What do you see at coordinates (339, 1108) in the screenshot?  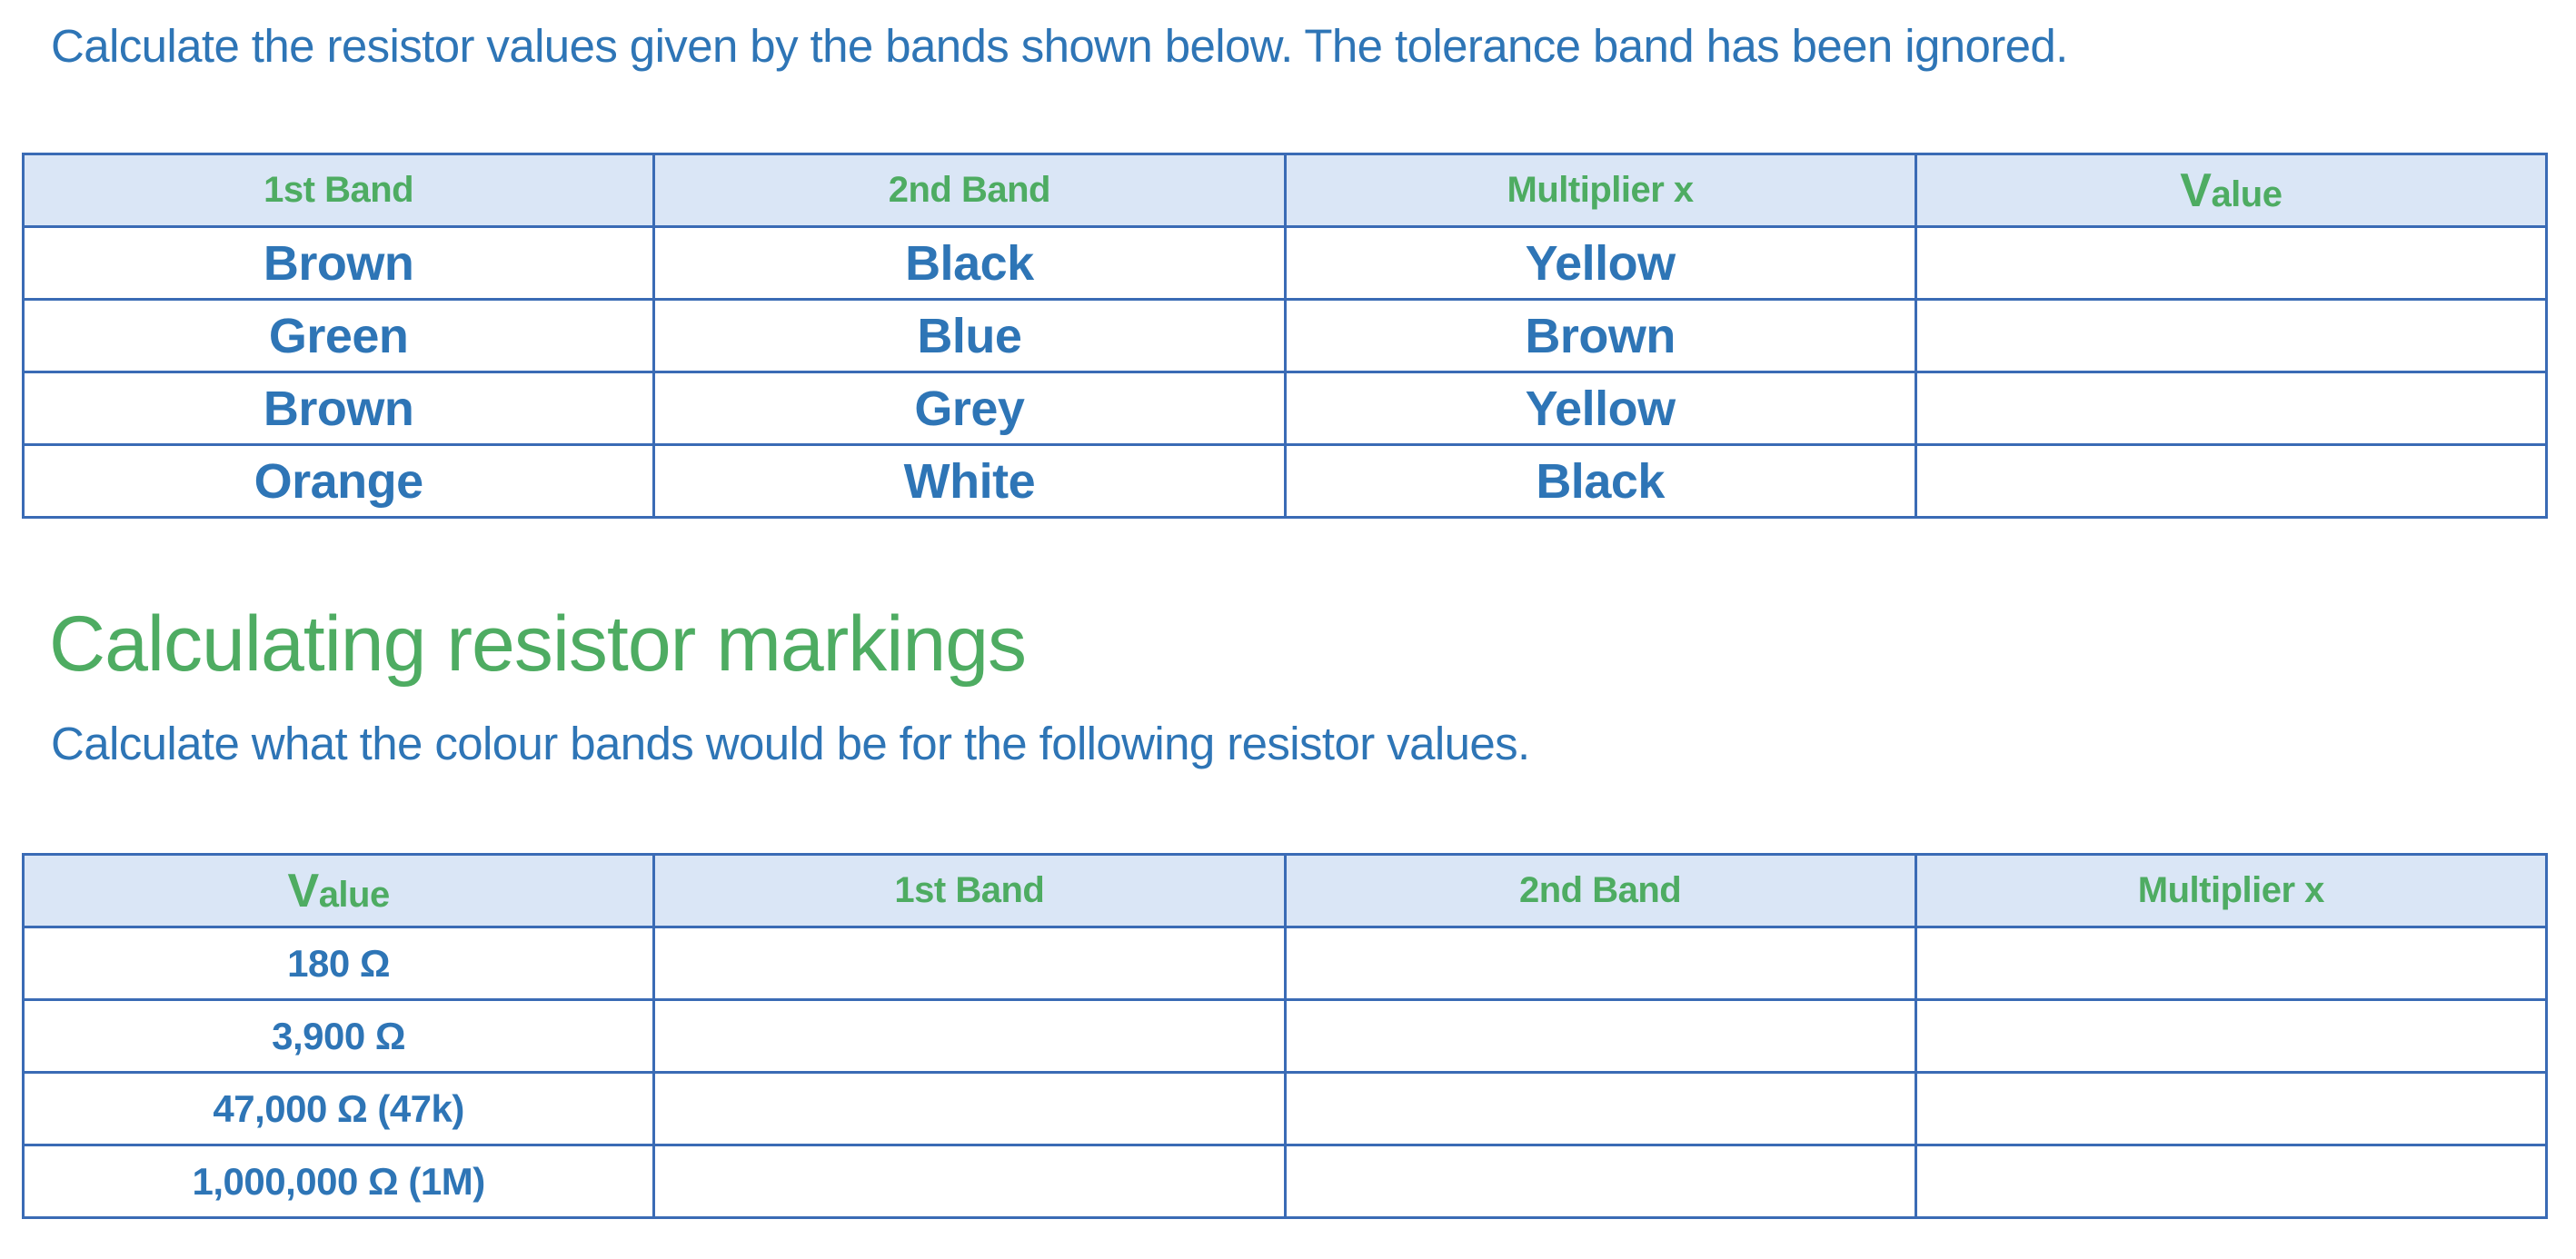 I see `cell-value: 47,000 Ω (47k)` at bounding box center [339, 1108].